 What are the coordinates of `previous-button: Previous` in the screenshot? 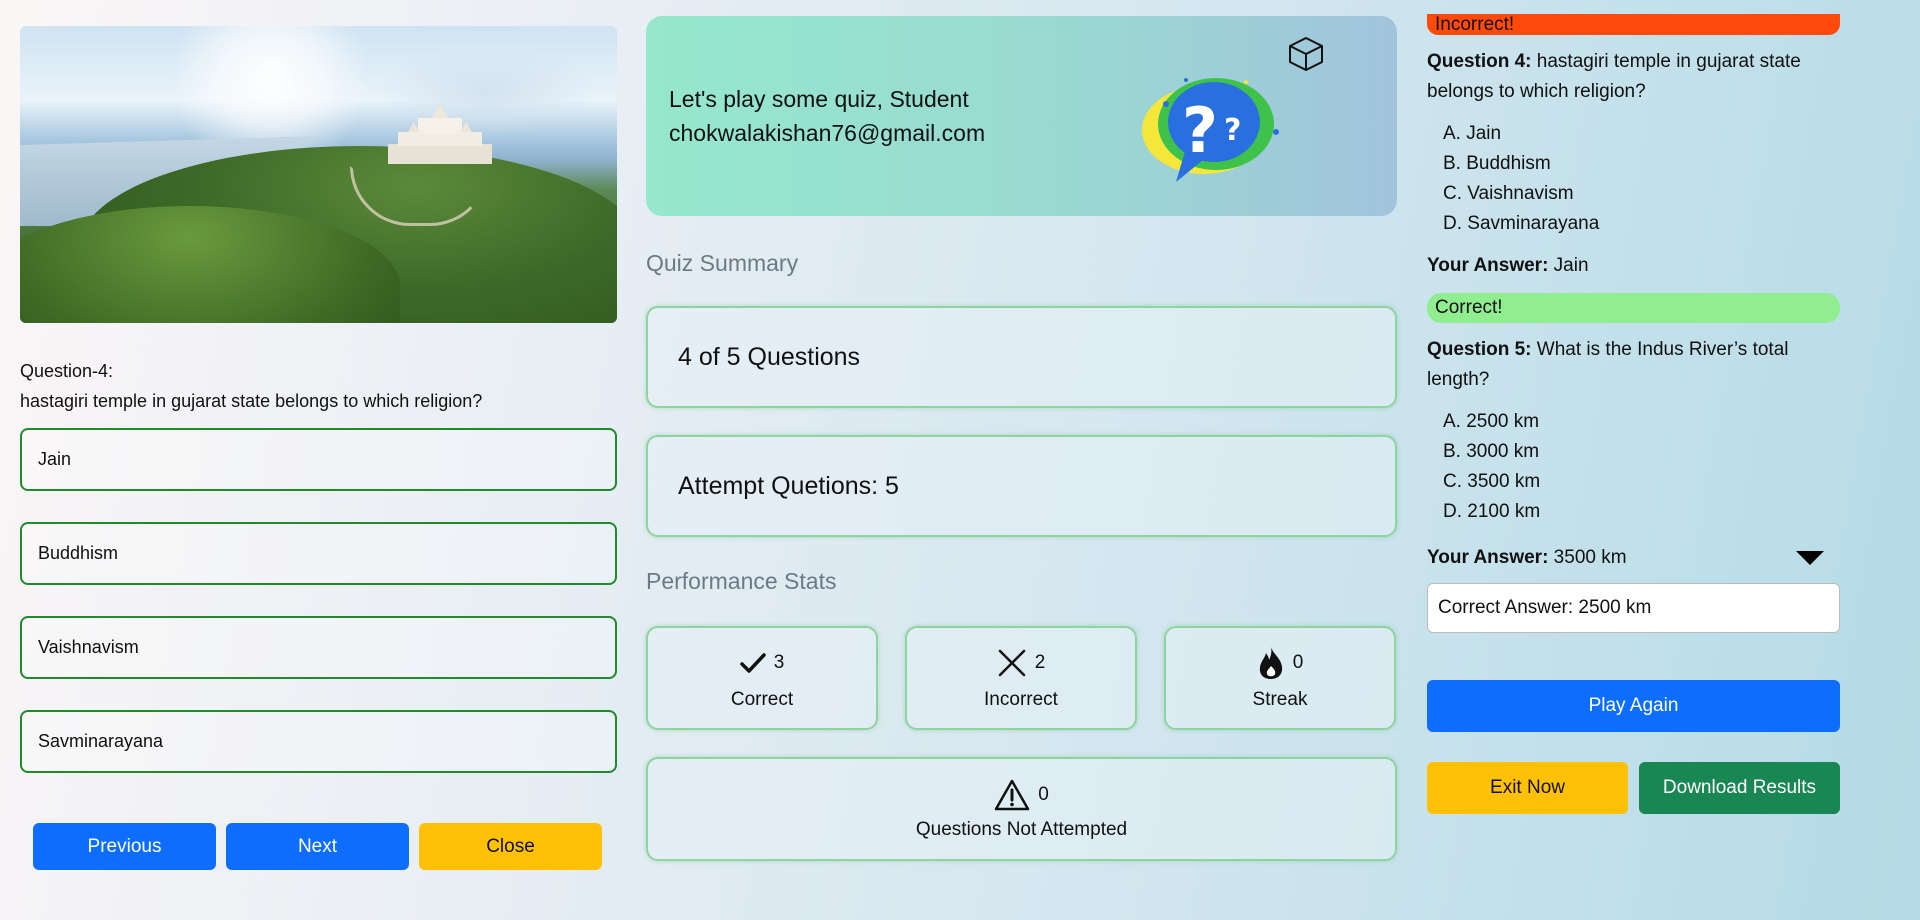 It's located at (124, 846).